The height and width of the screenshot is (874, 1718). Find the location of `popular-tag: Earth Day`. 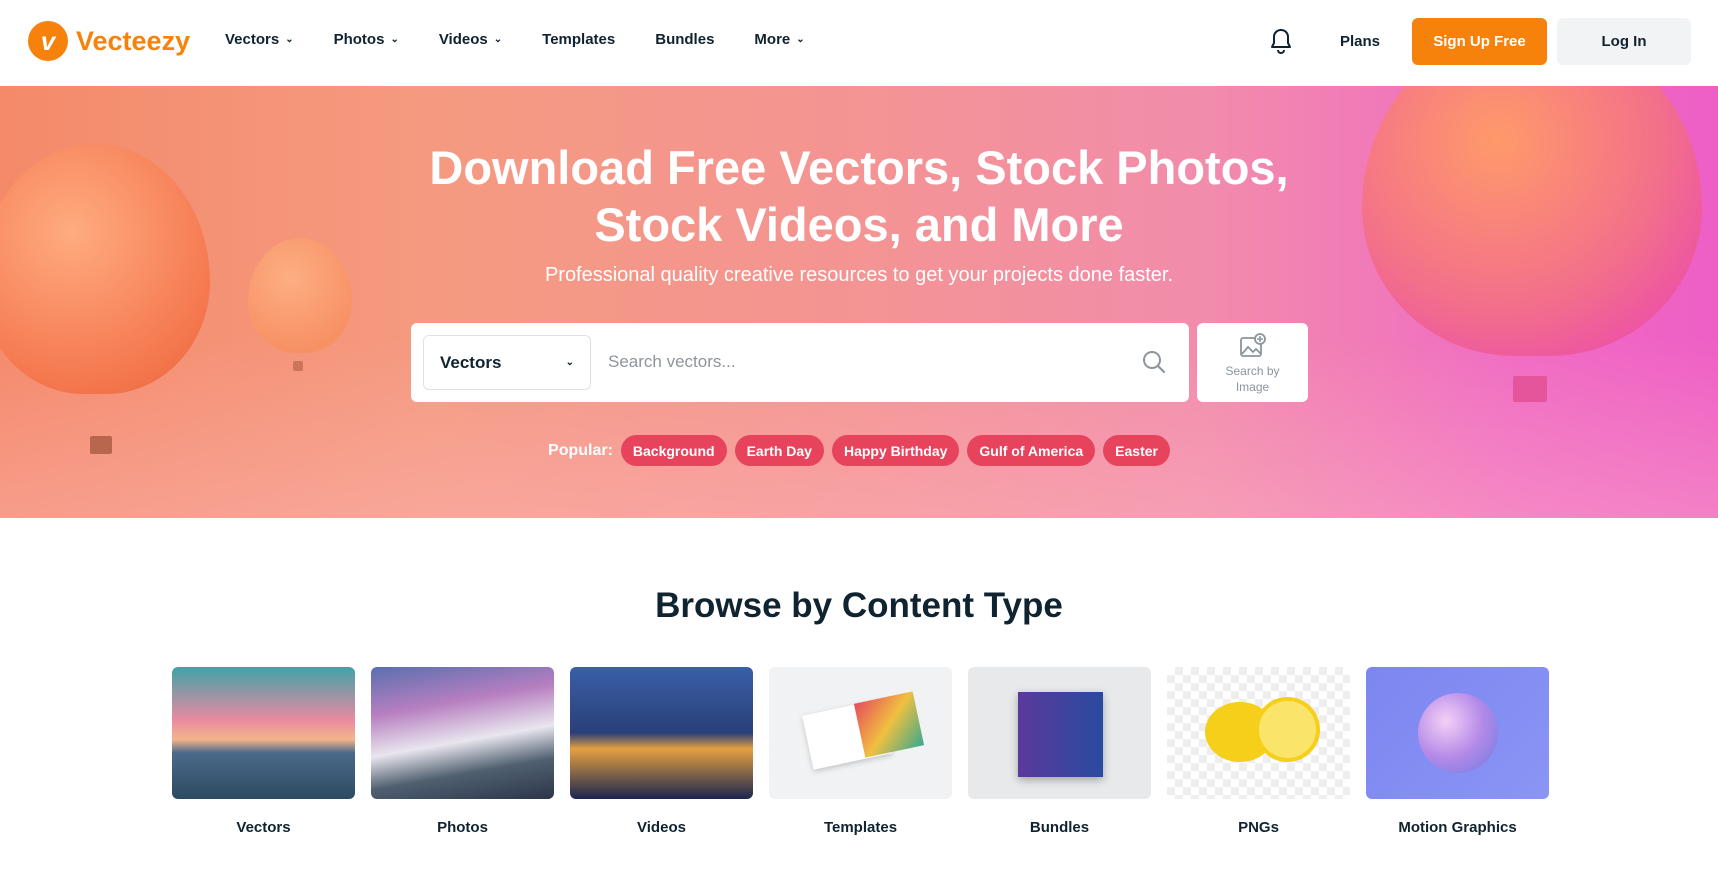

popular-tag: Earth Day is located at coordinates (779, 450).